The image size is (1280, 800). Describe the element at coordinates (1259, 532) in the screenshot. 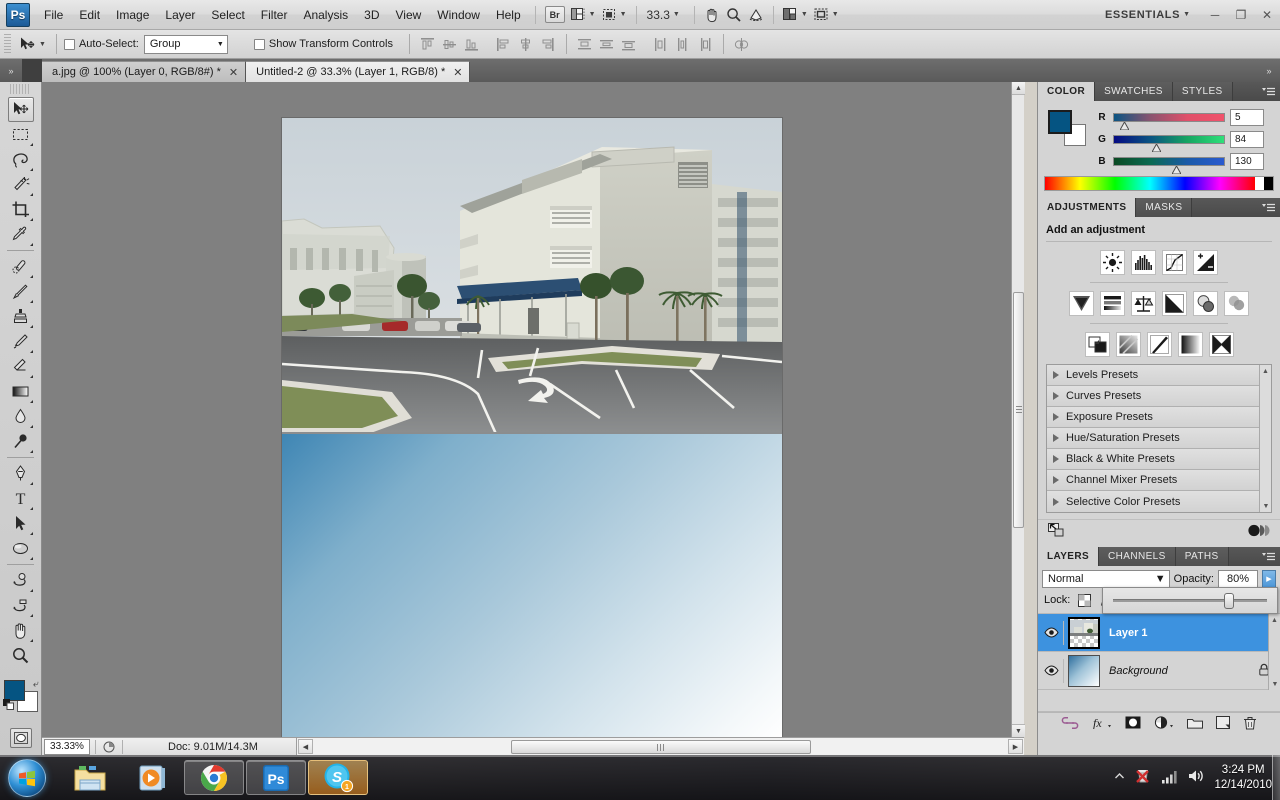

I see `toggle-layer-visibility-button` at that location.